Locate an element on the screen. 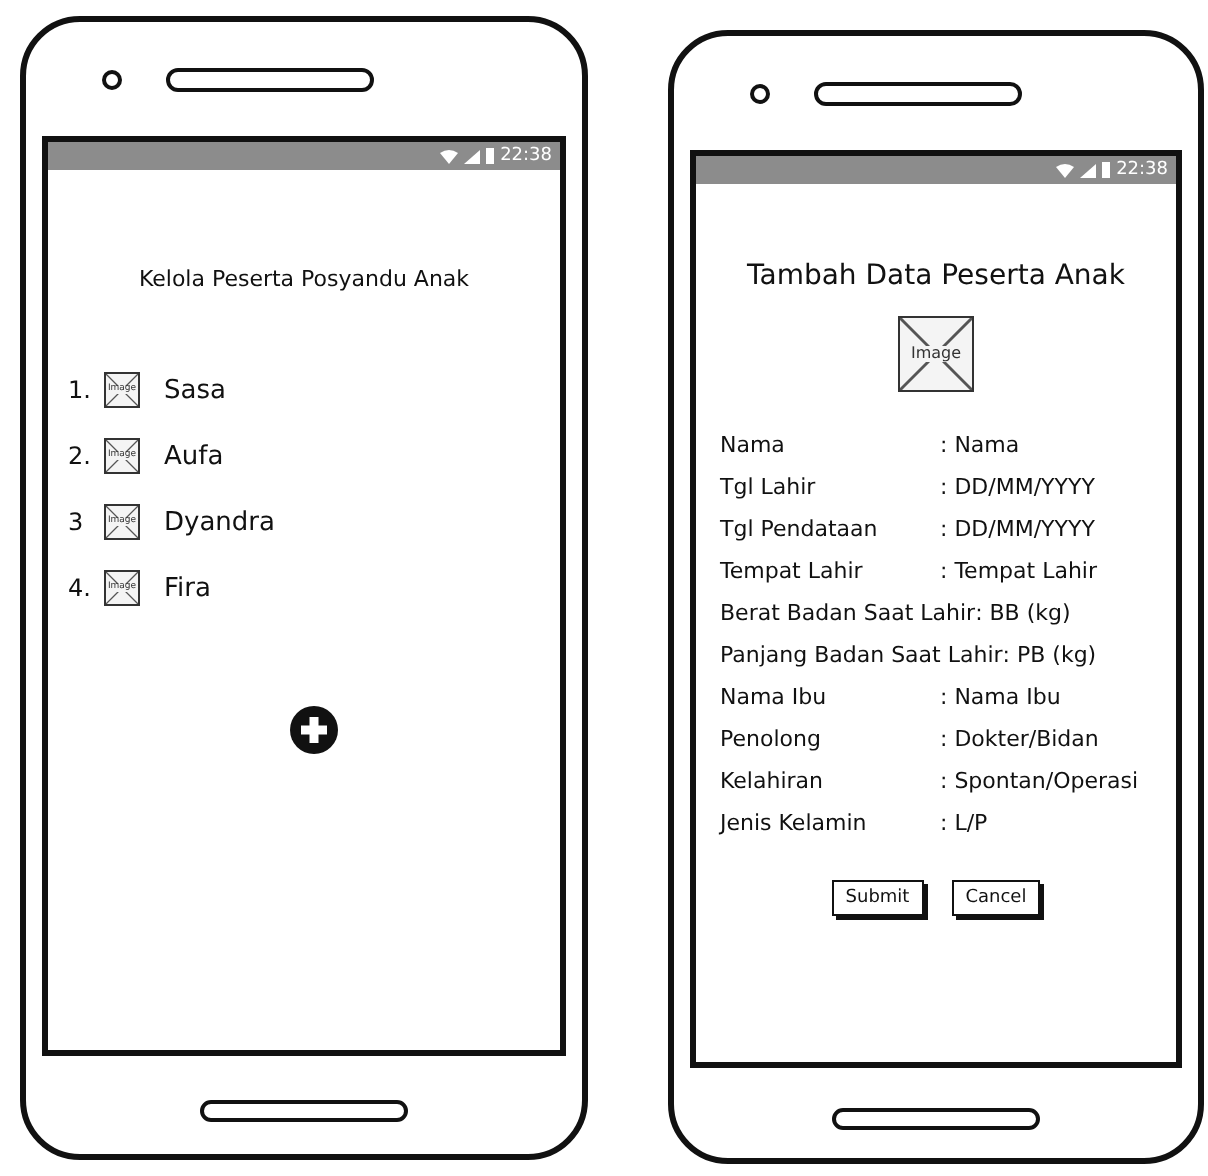 This screenshot has width=1208, height=1176. field-label: Tempat Lahir is located at coordinates (792, 571).